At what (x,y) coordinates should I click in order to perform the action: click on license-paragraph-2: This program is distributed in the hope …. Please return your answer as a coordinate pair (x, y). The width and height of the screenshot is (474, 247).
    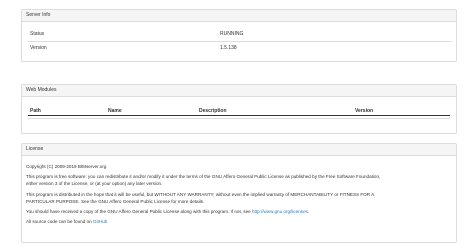
    Looking at the image, I should click on (237, 198).